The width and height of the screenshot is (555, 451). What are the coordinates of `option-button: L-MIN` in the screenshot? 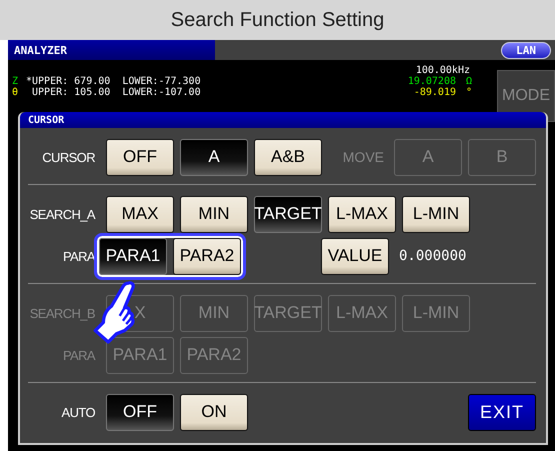 It's located at (436, 214).